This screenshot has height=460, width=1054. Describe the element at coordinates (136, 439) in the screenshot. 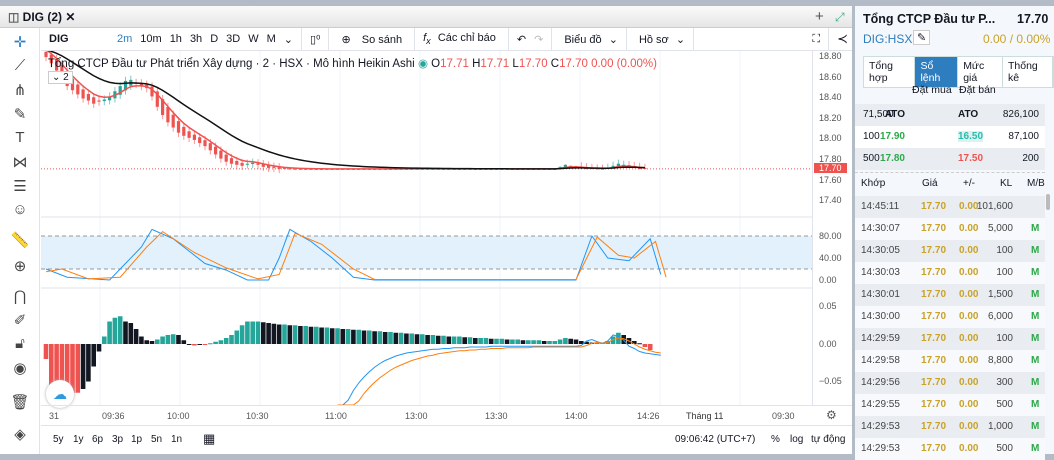

I see `range-1p: 1p` at that location.